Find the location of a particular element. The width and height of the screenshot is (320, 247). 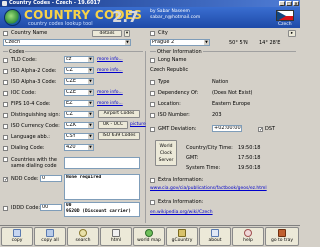

picture-link: picture is located at coordinates (138, 124).